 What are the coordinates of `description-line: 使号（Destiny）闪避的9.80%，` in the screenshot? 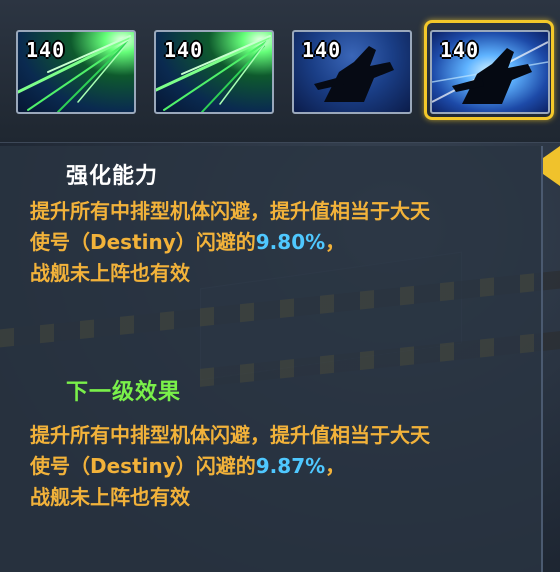 It's located at (280, 242).